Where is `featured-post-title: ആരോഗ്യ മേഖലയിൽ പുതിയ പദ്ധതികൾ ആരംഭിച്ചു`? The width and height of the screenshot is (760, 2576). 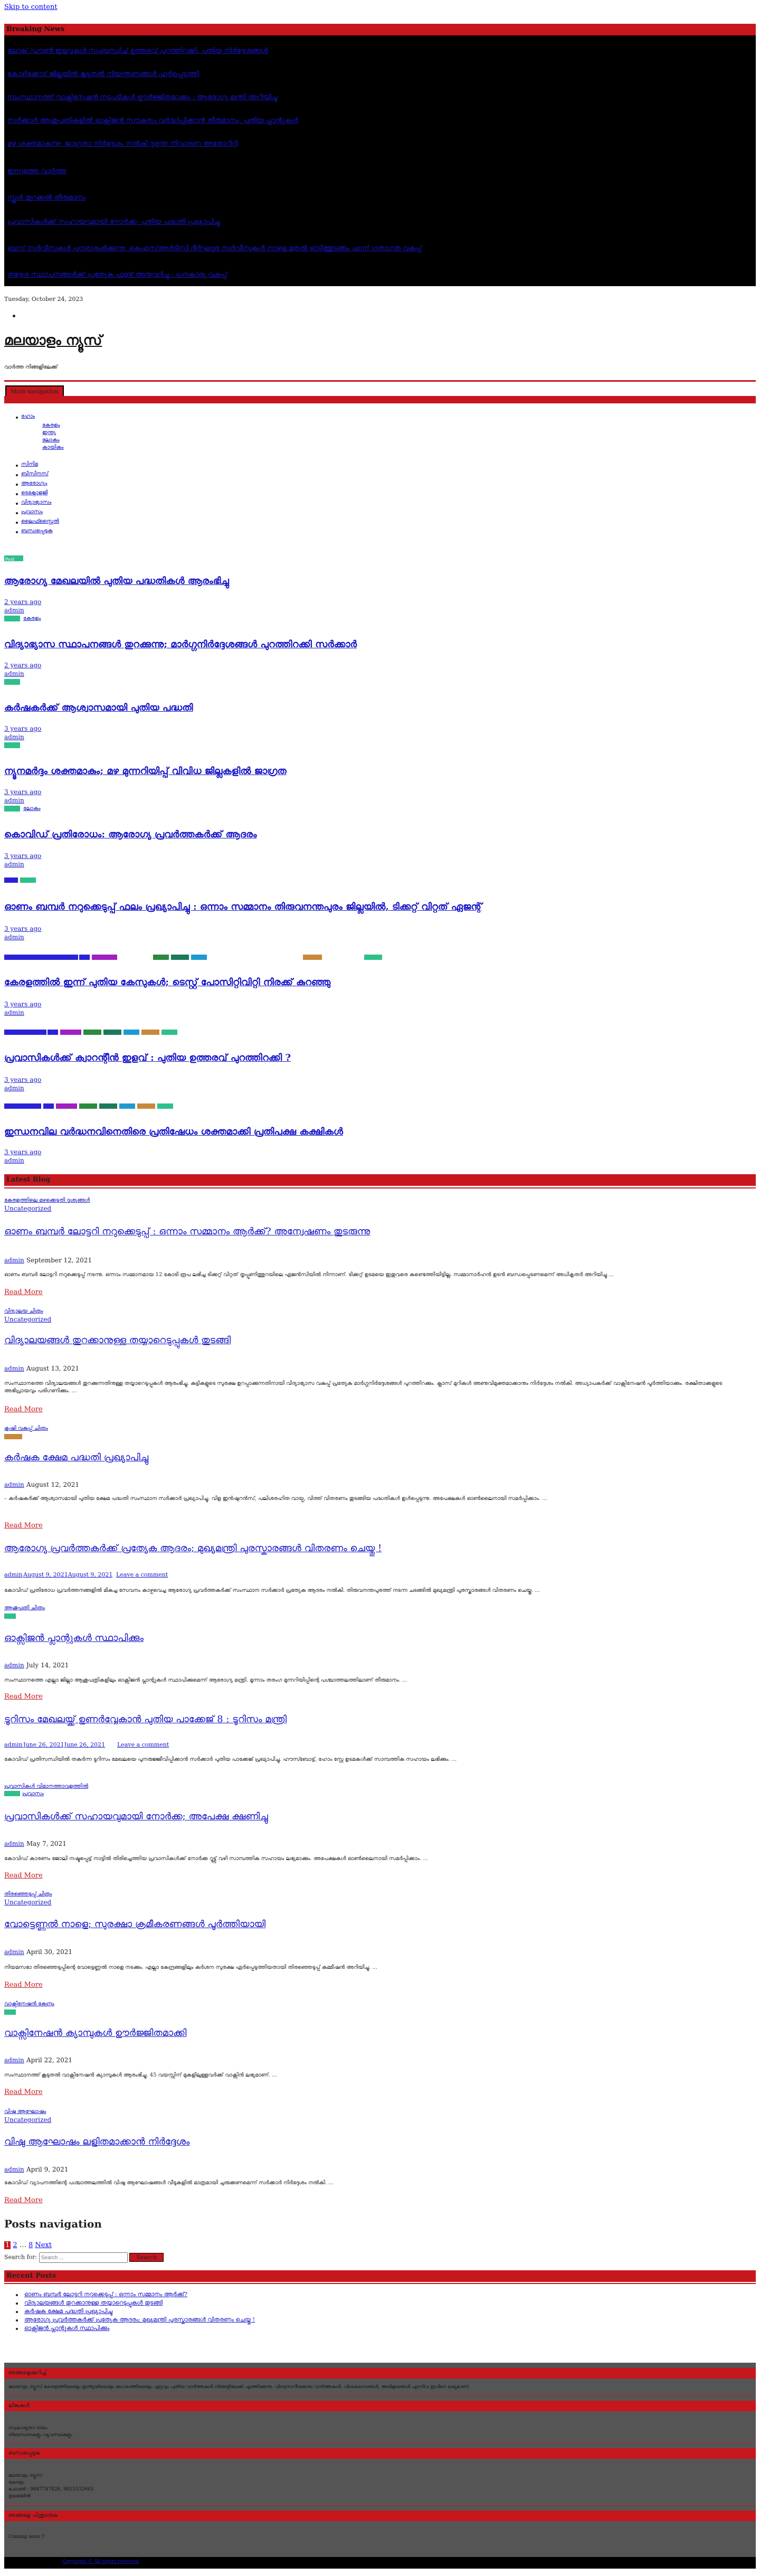
featured-post-title: ആരോഗ്യ മേഖലയിൽ പുതിയ പദ്ധതികൾ ആരംഭിച്ചു is located at coordinates (116, 581).